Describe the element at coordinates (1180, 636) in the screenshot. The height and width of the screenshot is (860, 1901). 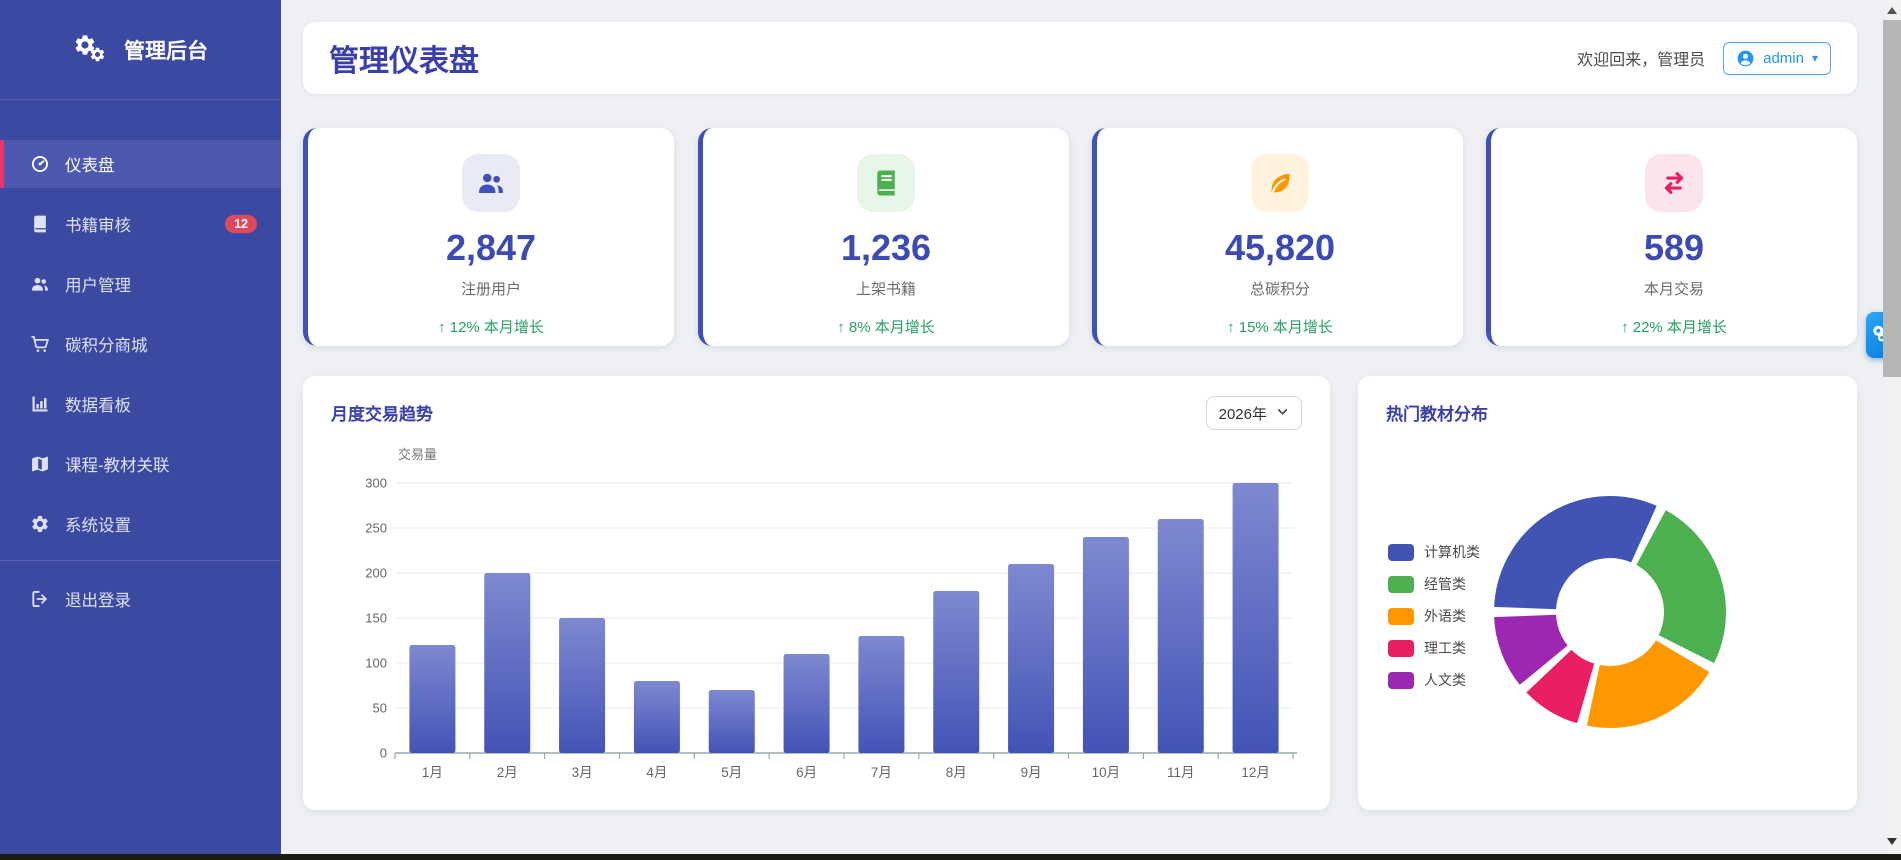
I see `bar-11月` at that location.